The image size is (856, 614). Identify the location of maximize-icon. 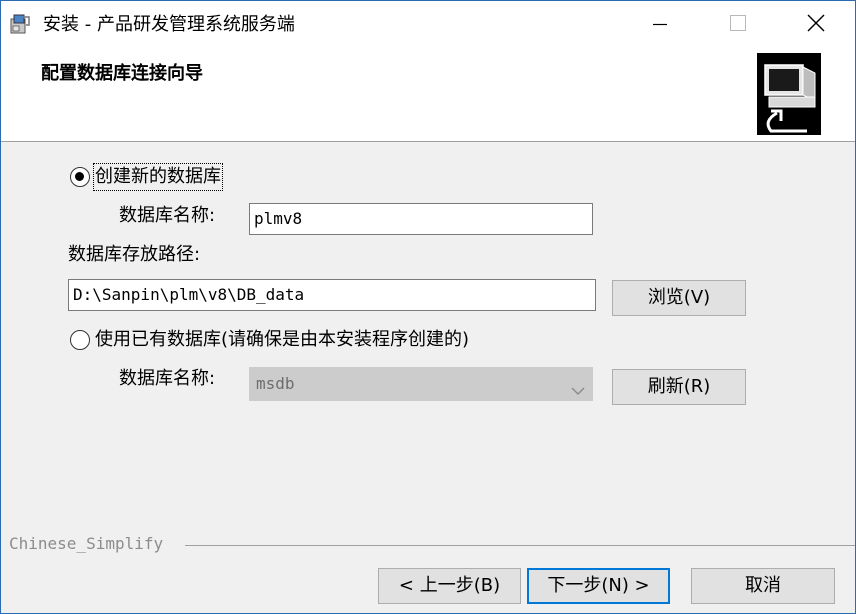
(738, 25).